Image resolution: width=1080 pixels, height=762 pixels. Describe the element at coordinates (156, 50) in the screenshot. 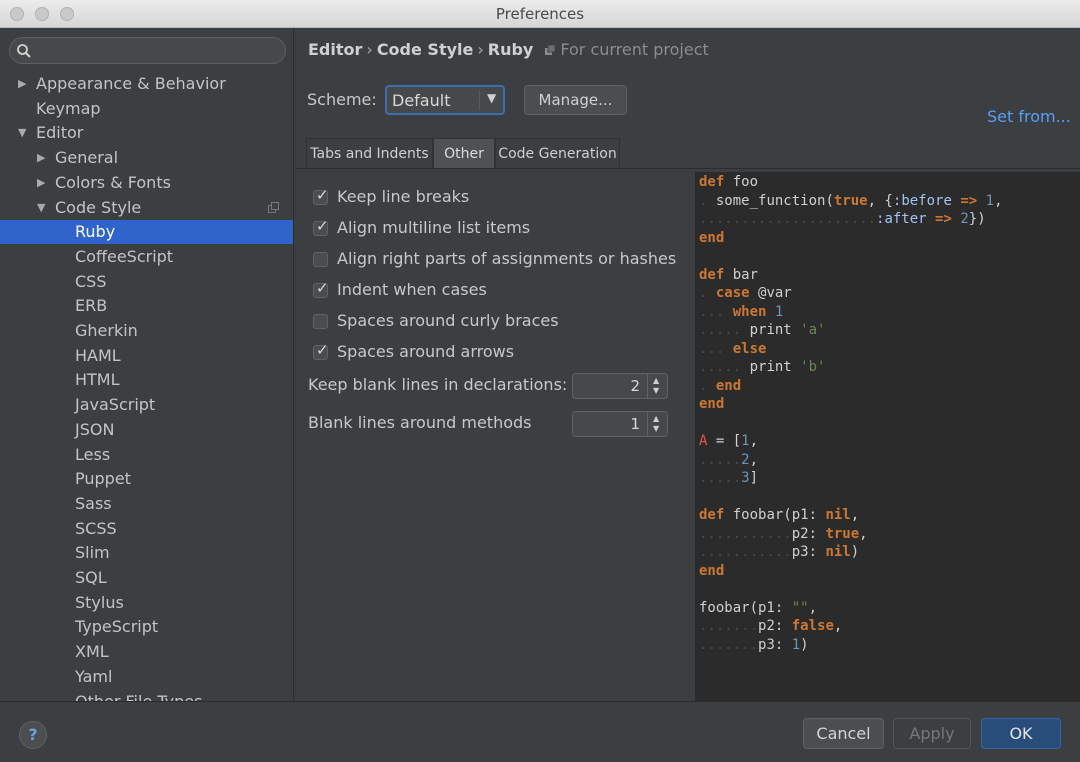

I see `search-input` at that location.